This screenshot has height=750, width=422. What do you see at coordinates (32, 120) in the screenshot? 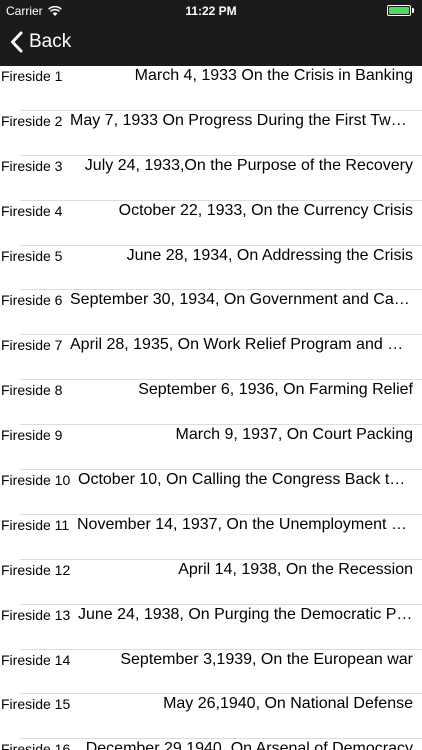
I see `fireside-number: Fireside 2` at bounding box center [32, 120].